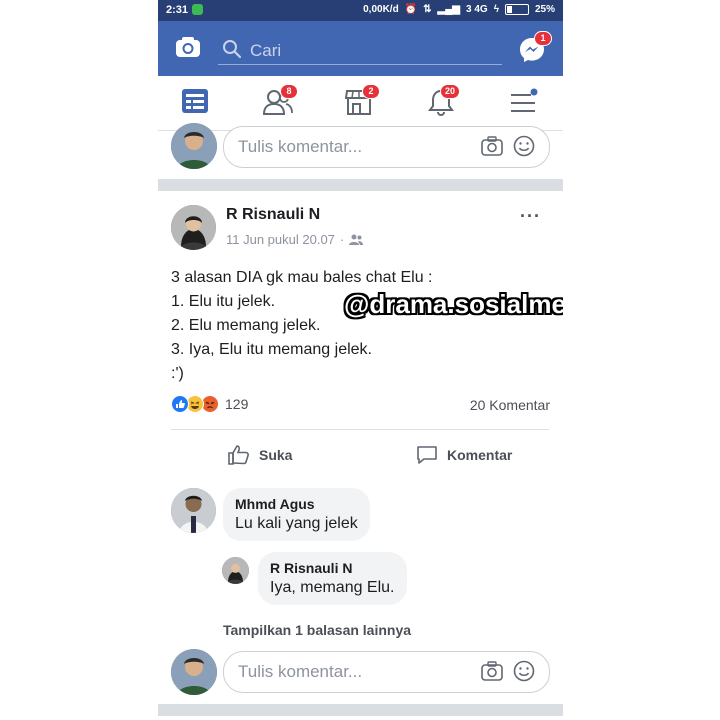 The image size is (720, 720). What do you see at coordinates (280, 101) in the screenshot?
I see `tab-friends: 8` at bounding box center [280, 101].